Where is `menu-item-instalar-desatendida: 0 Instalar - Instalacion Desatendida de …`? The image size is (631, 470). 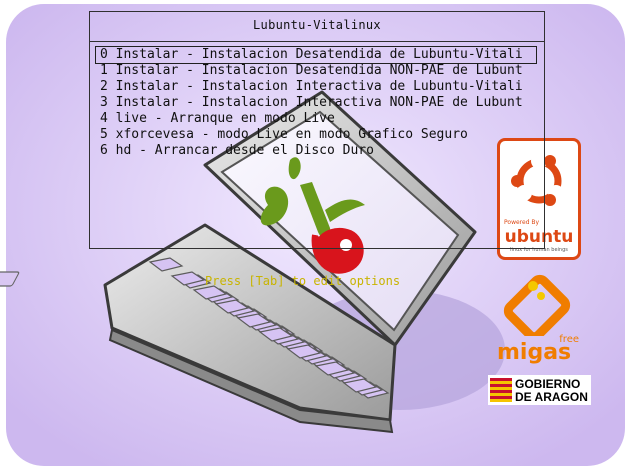 menu-item-instalar-desatendida: 0 Instalar - Instalacion Desatendida de … is located at coordinates (316, 55).